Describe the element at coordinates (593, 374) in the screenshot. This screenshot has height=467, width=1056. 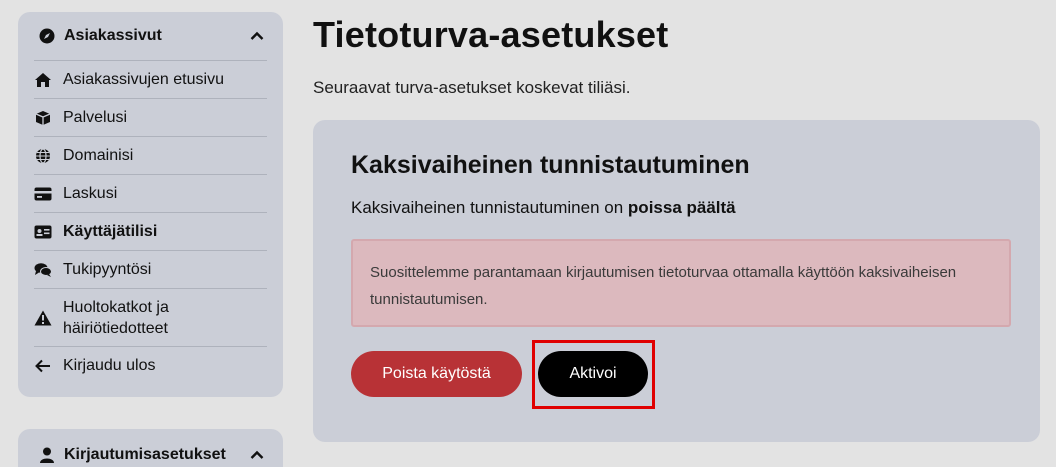
I see `activate-button: Aktivoi` at that location.